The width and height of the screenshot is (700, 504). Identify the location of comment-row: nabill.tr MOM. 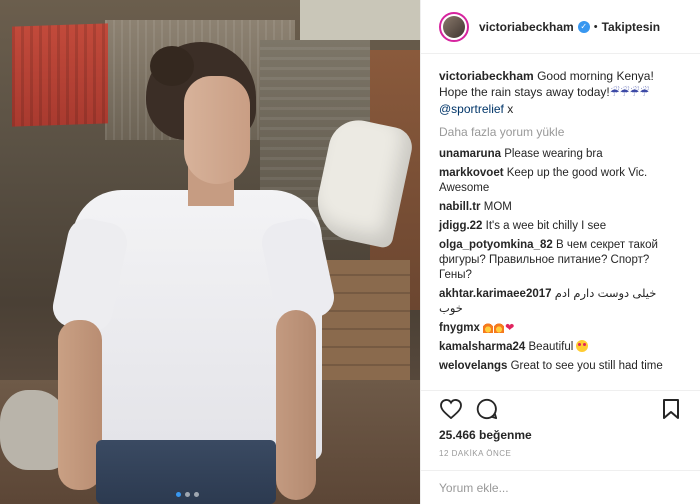
(561, 207).